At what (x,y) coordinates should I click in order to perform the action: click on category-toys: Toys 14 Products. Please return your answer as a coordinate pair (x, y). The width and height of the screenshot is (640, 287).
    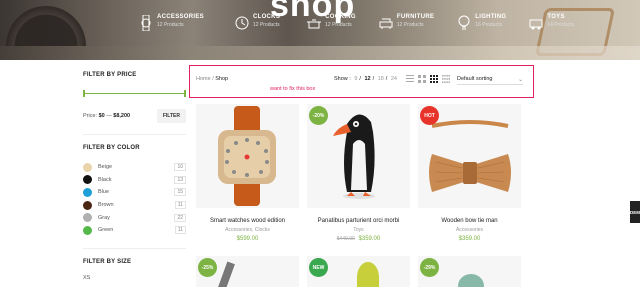
    Looking at the image, I should click on (551, 23).